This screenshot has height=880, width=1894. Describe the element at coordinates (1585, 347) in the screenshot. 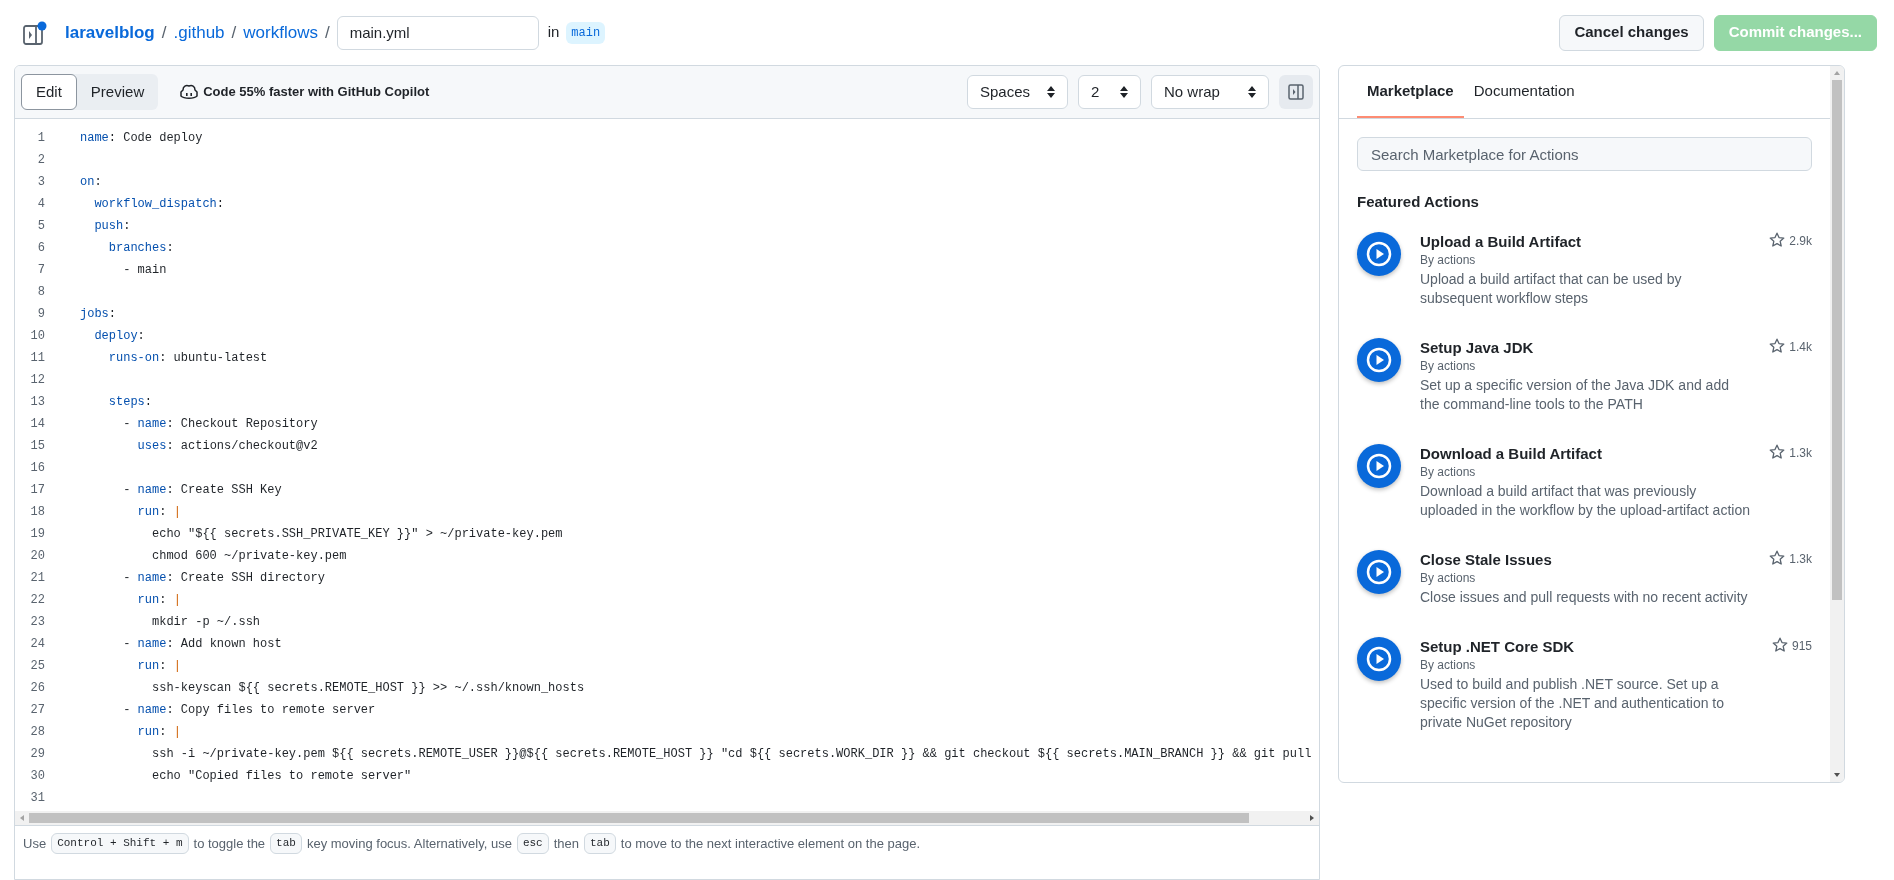

I see `action-title: Setup Java JDK` at that location.